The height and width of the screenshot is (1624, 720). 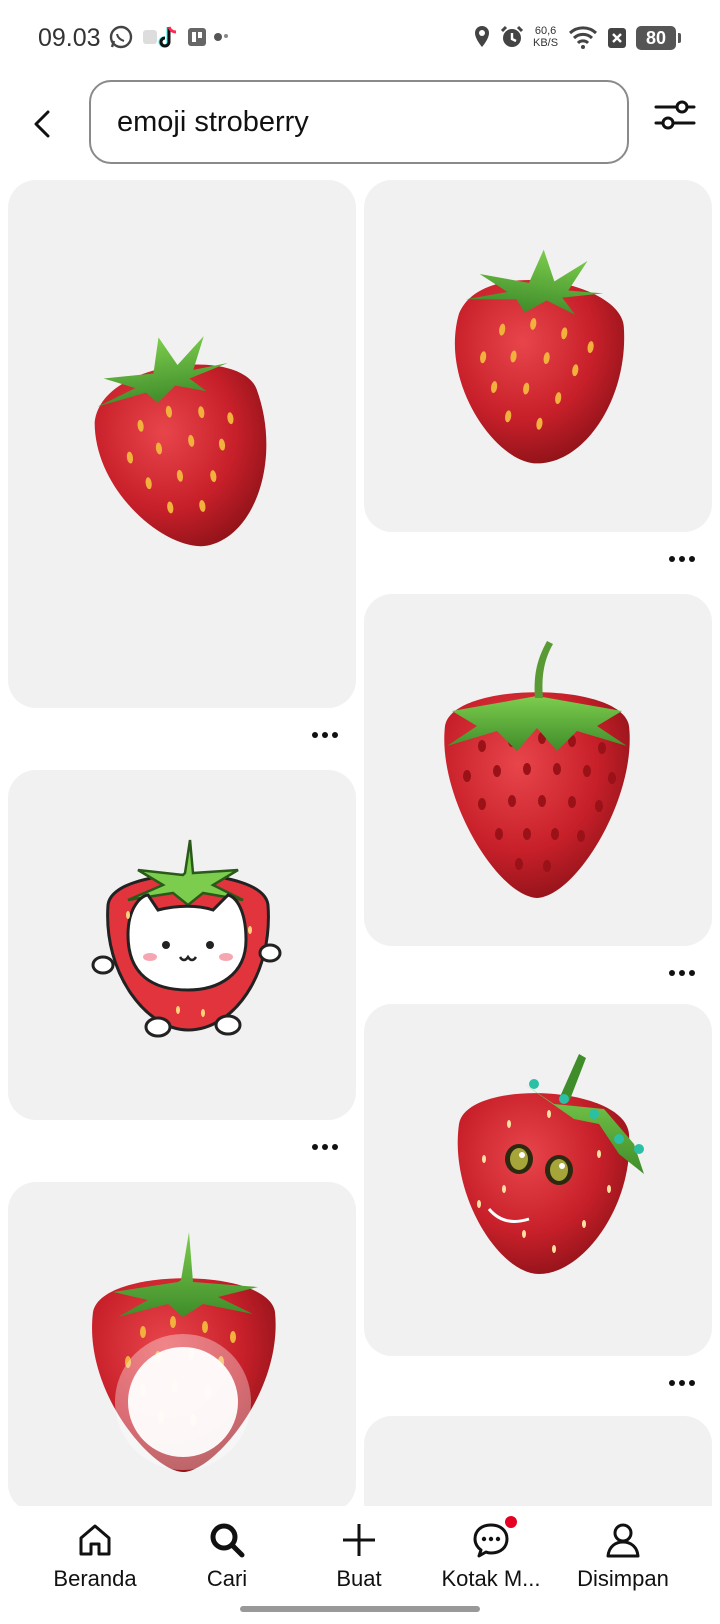 I want to click on nav-saved: Disimpan, so click(x=623, y=1556).